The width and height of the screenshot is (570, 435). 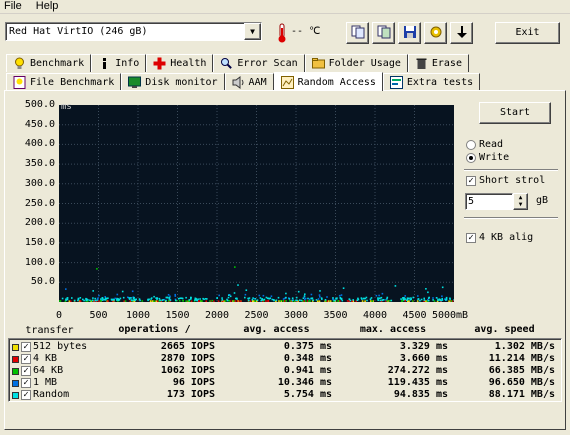 What do you see at coordinates (512, 180) in the screenshot?
I see `short-stroke-label: Short strol` at bounding box center [512, 180].